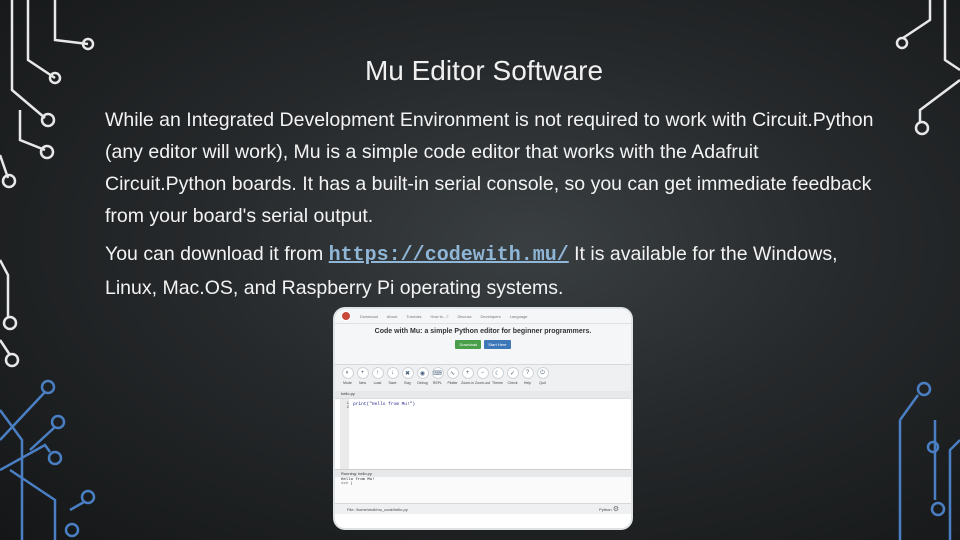  I want to click on file-tab: hello.py, so click(483, 394).